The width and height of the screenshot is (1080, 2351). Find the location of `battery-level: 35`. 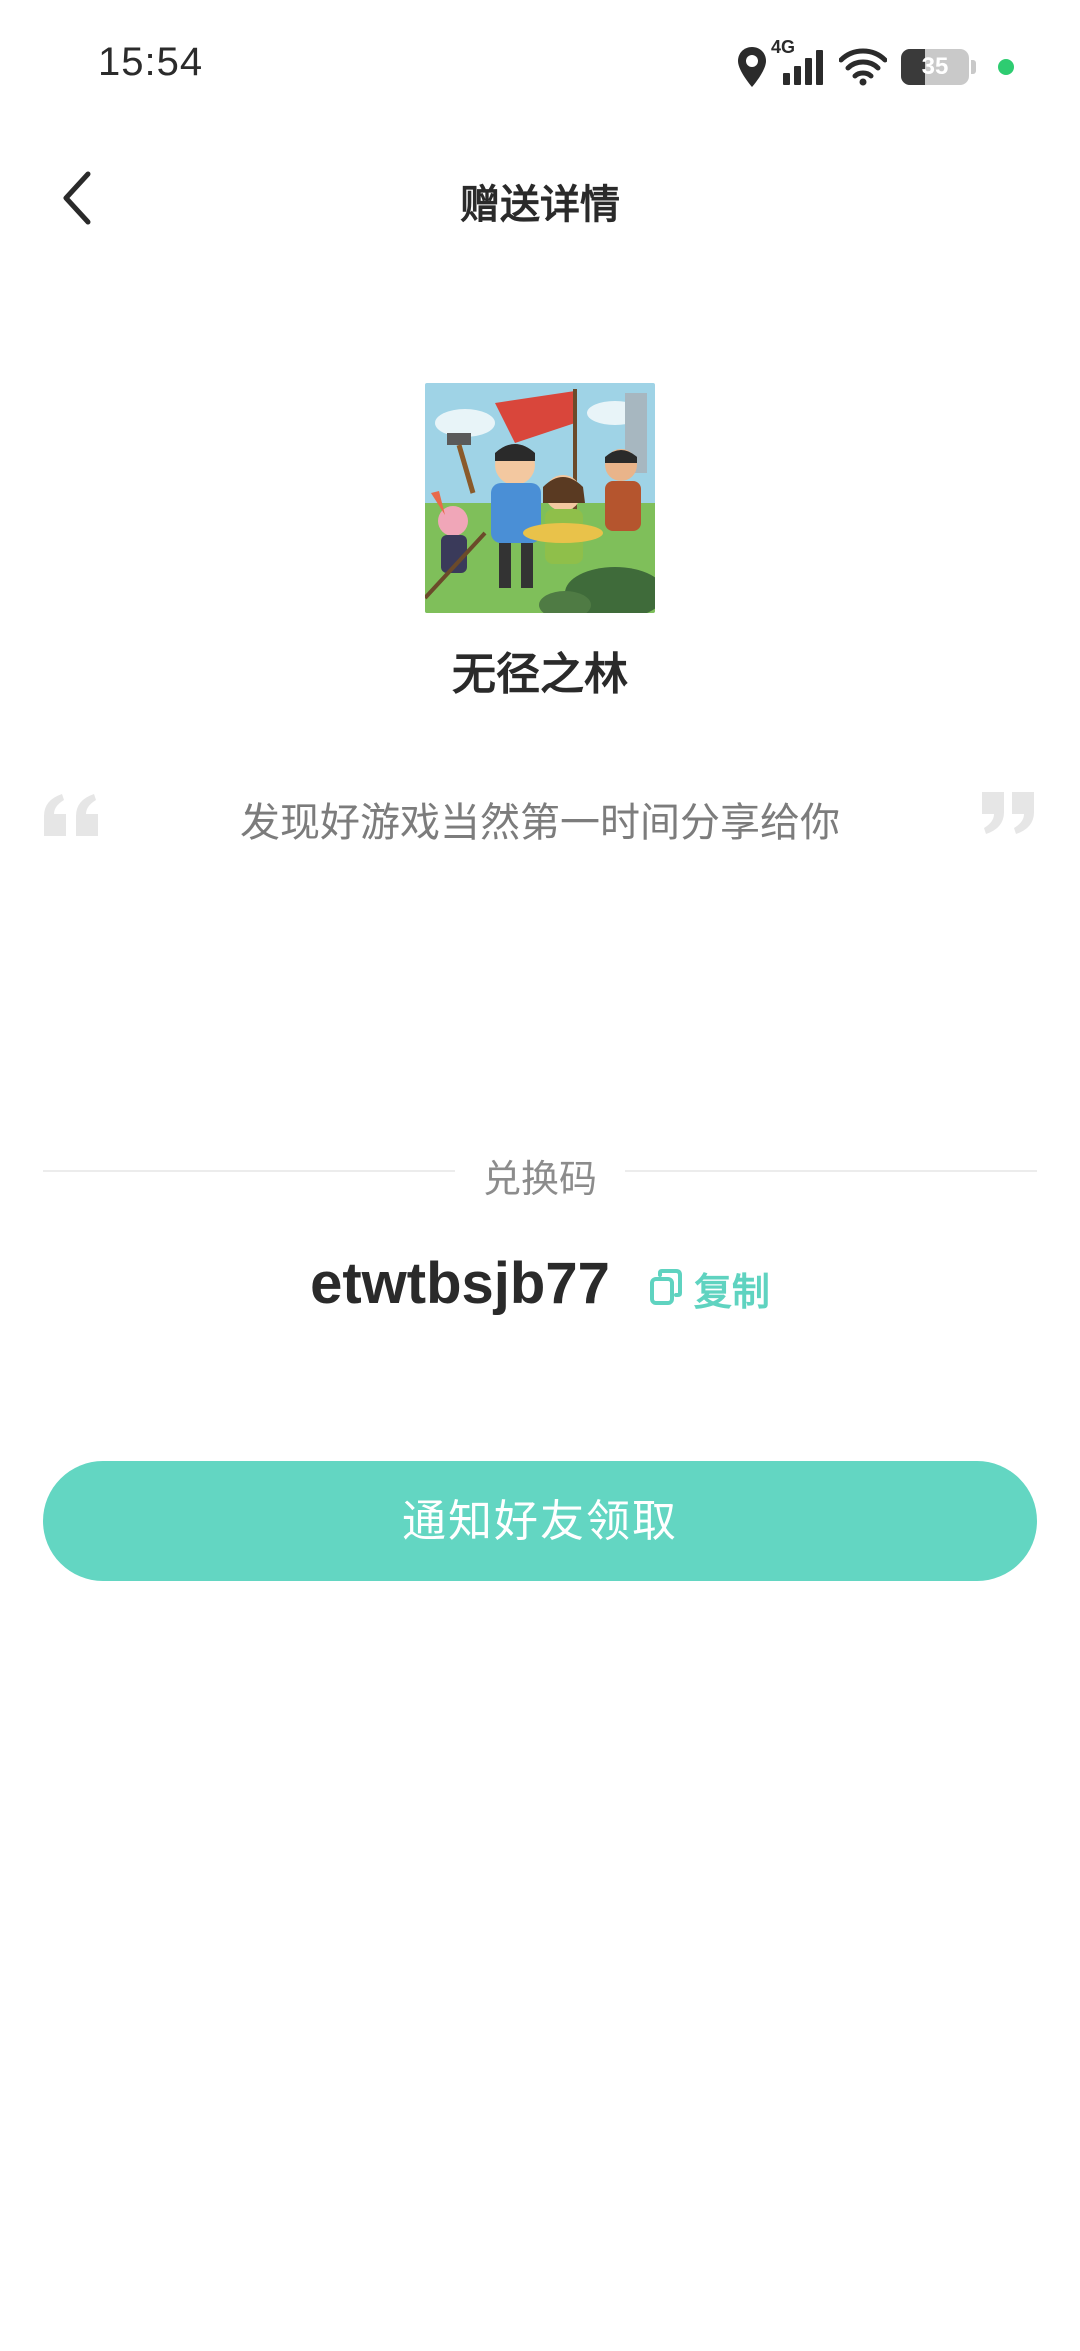

battery-level: 35 is located at coordinates (935, 66).